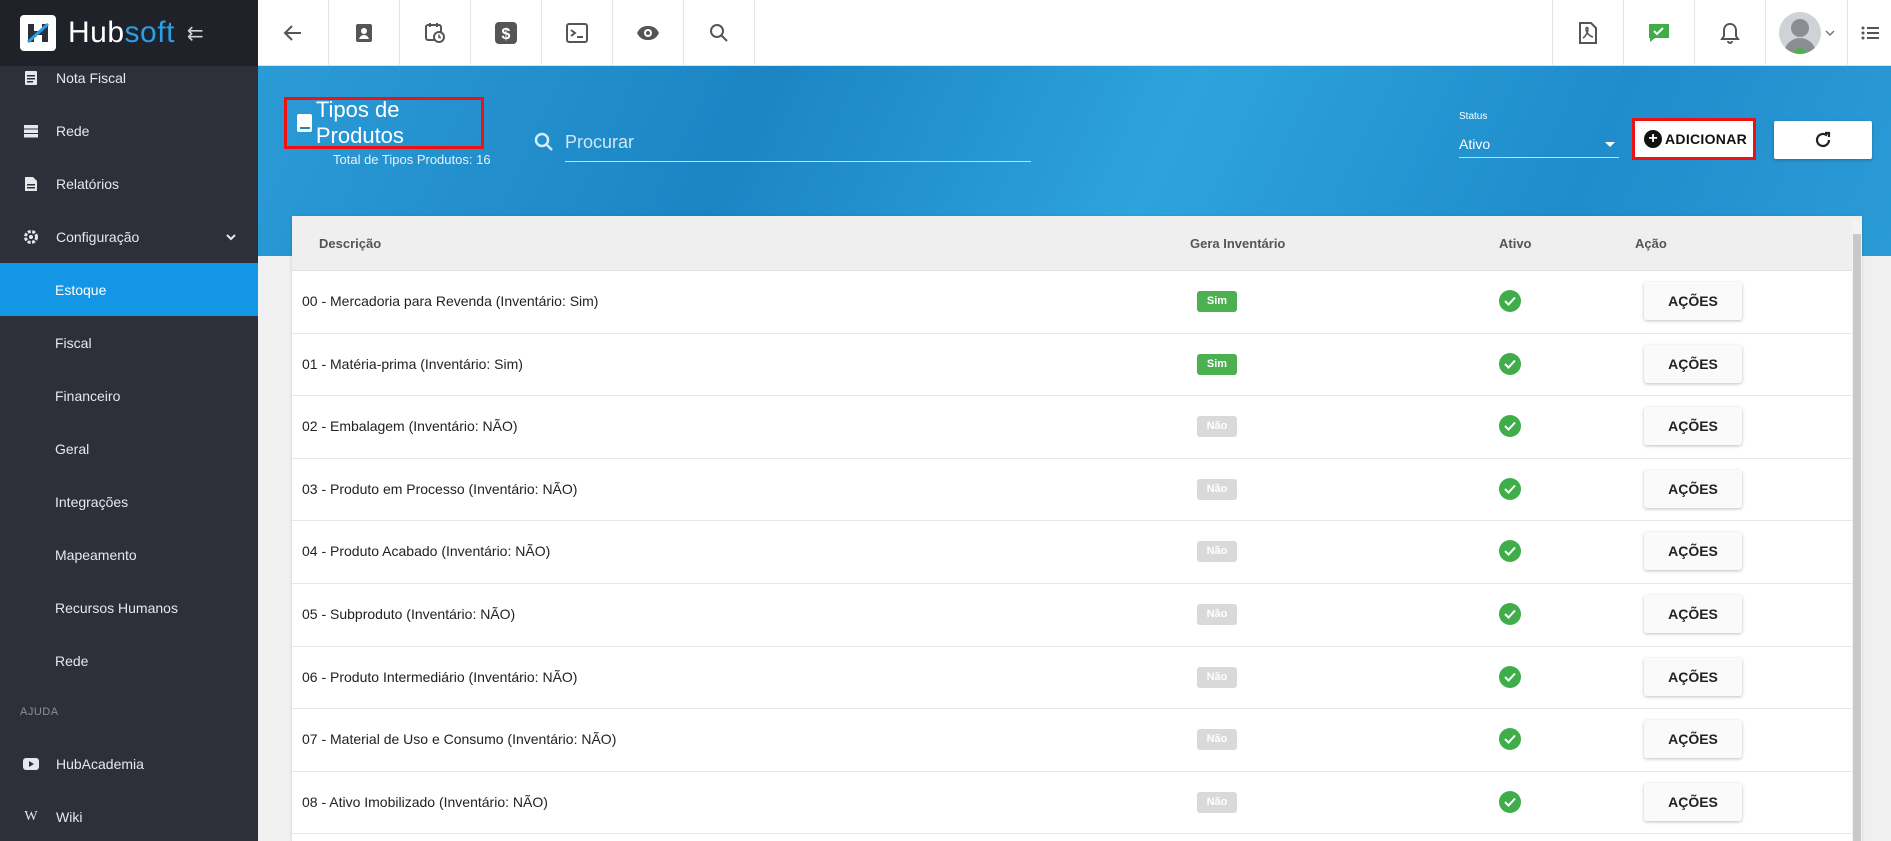 The height and width of the screenshot is (841, 1891). I want to click on sidebar-item-wiki: W Wiki, so click(129, 815).